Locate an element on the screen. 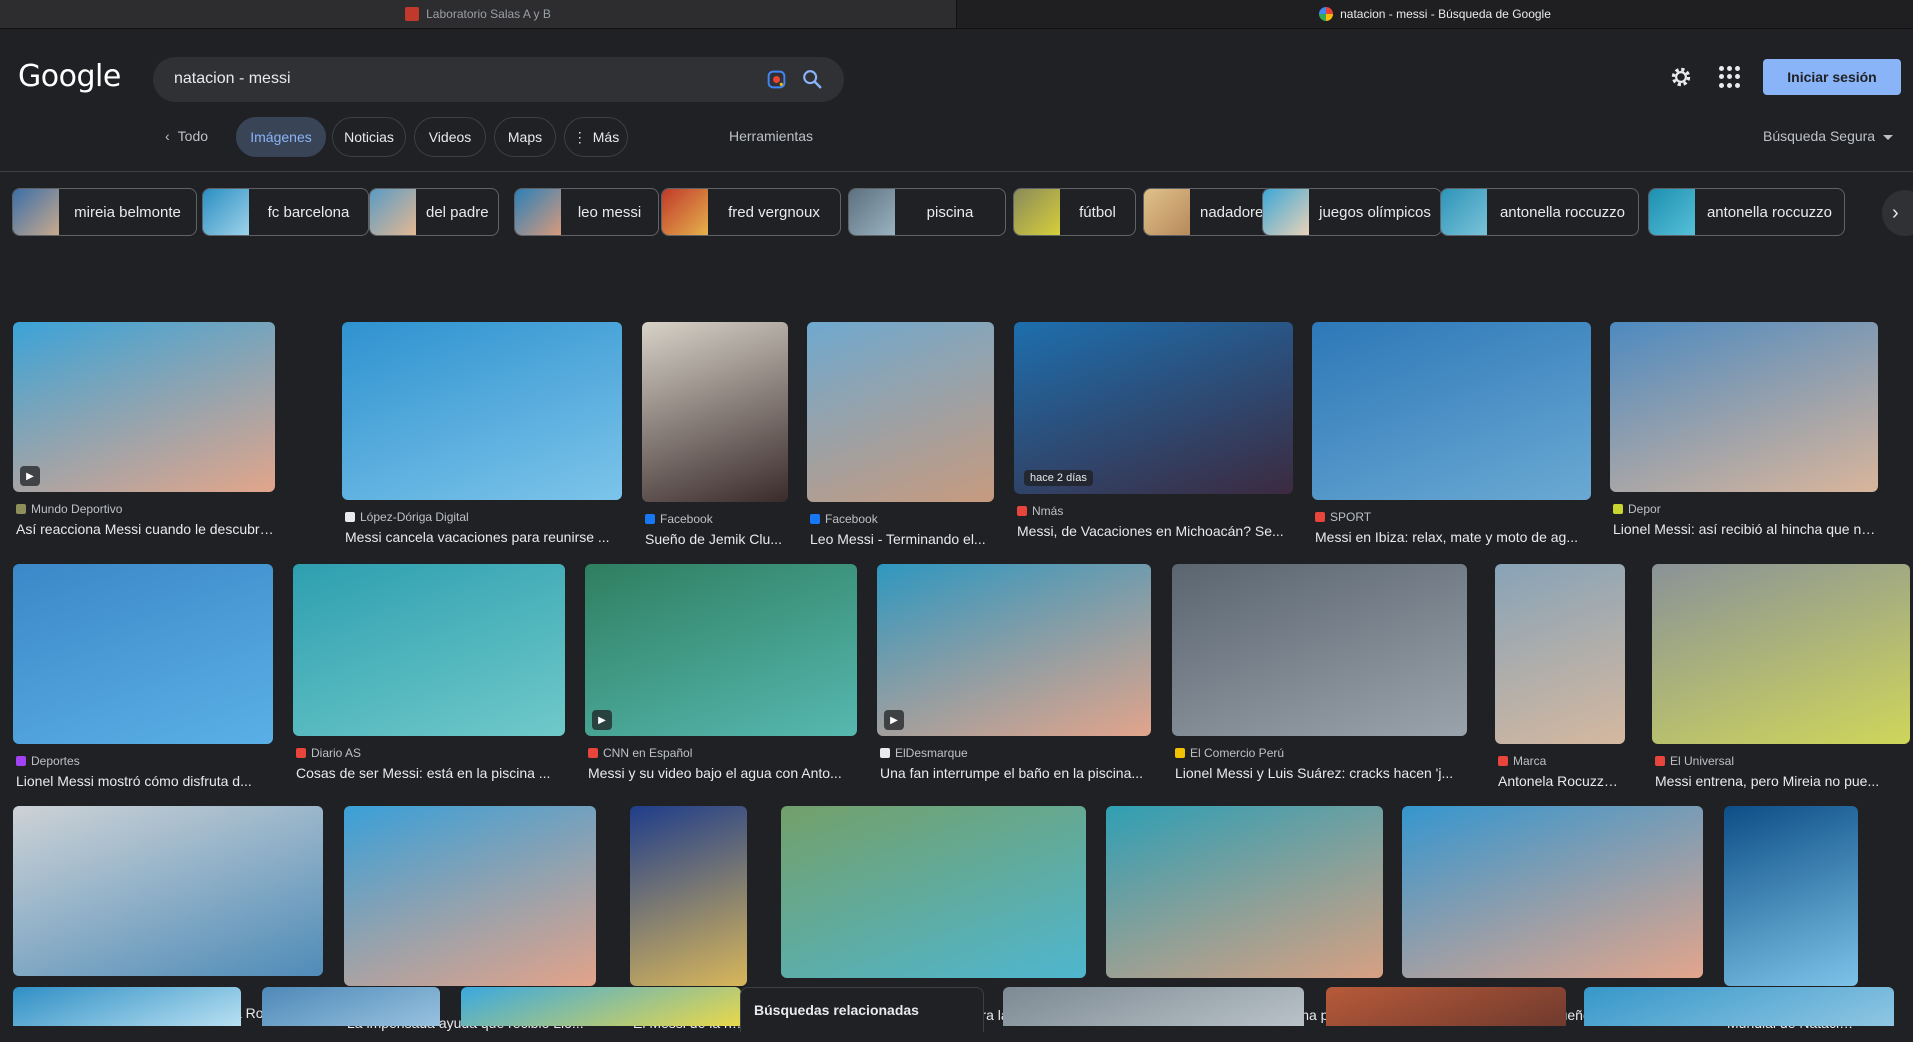  browser-tab: Laboratorio Salas A y B is located at coordinates (478, 14).